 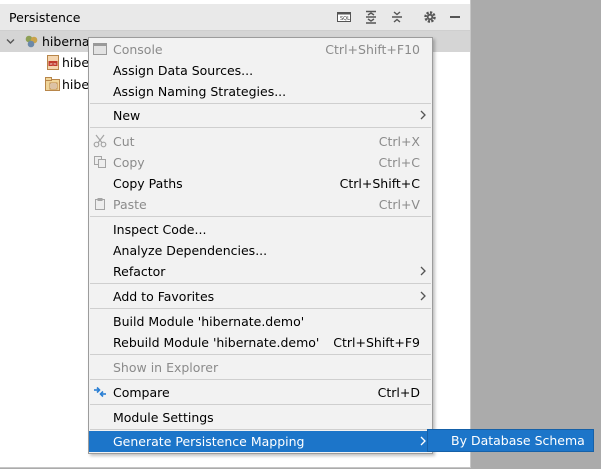 What do you see at coordinates (376, 342) in the screenshot?
I see `menu-item-shortcut: Ctrl+Shift+F9` at bounding box center [376, 342].